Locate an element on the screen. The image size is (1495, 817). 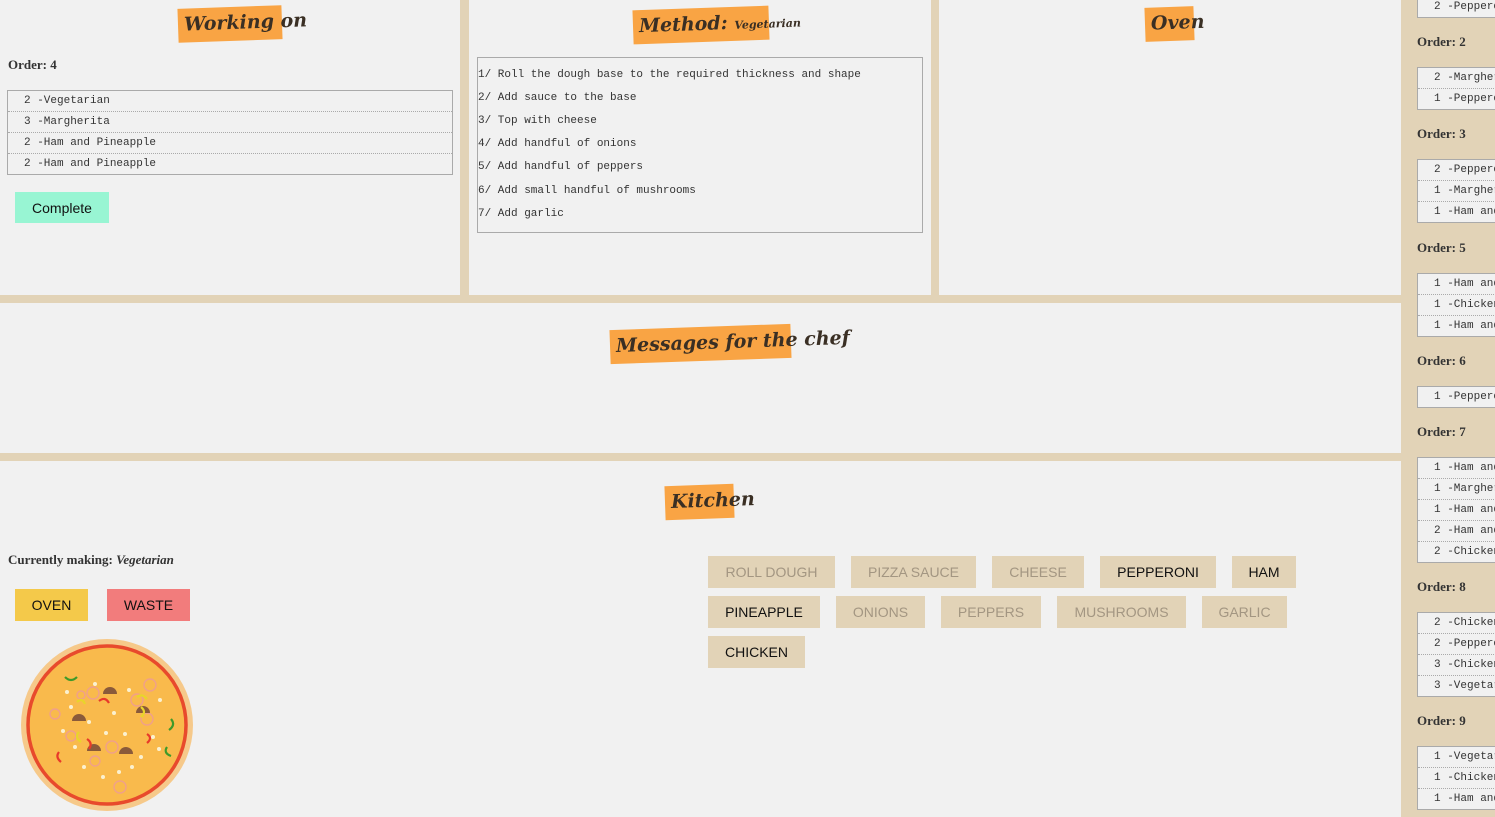
waste-button: WASTE is located at coordinates (148, 605).